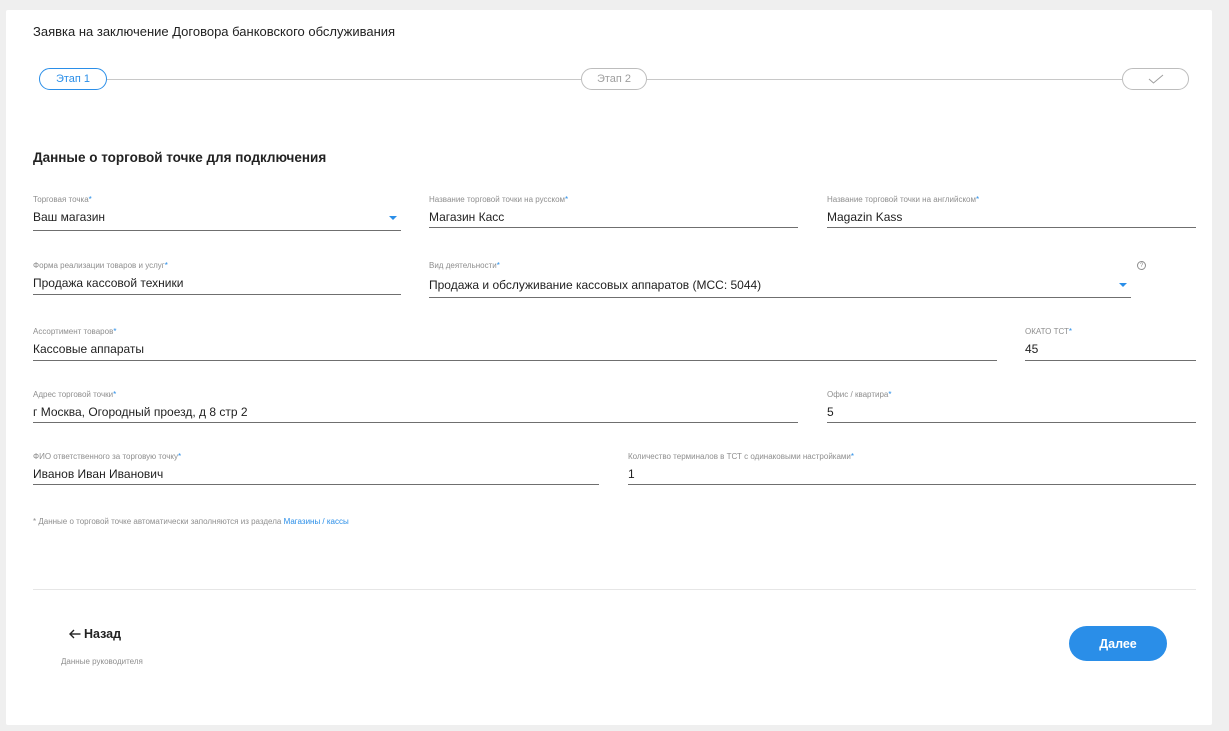 This screenshot has width=1229, height=731. Describe the element at coordinates (614, 589) in the screenshot. I see `divider` at that location.